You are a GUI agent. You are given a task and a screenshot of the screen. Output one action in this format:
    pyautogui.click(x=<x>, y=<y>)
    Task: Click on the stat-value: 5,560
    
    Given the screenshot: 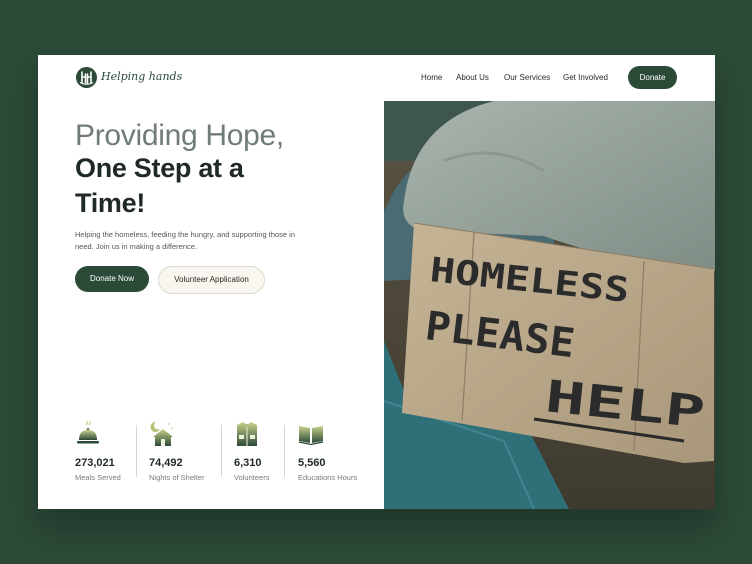 What is the action you would take?
    pyautogui.click(x=312, y=463)
    